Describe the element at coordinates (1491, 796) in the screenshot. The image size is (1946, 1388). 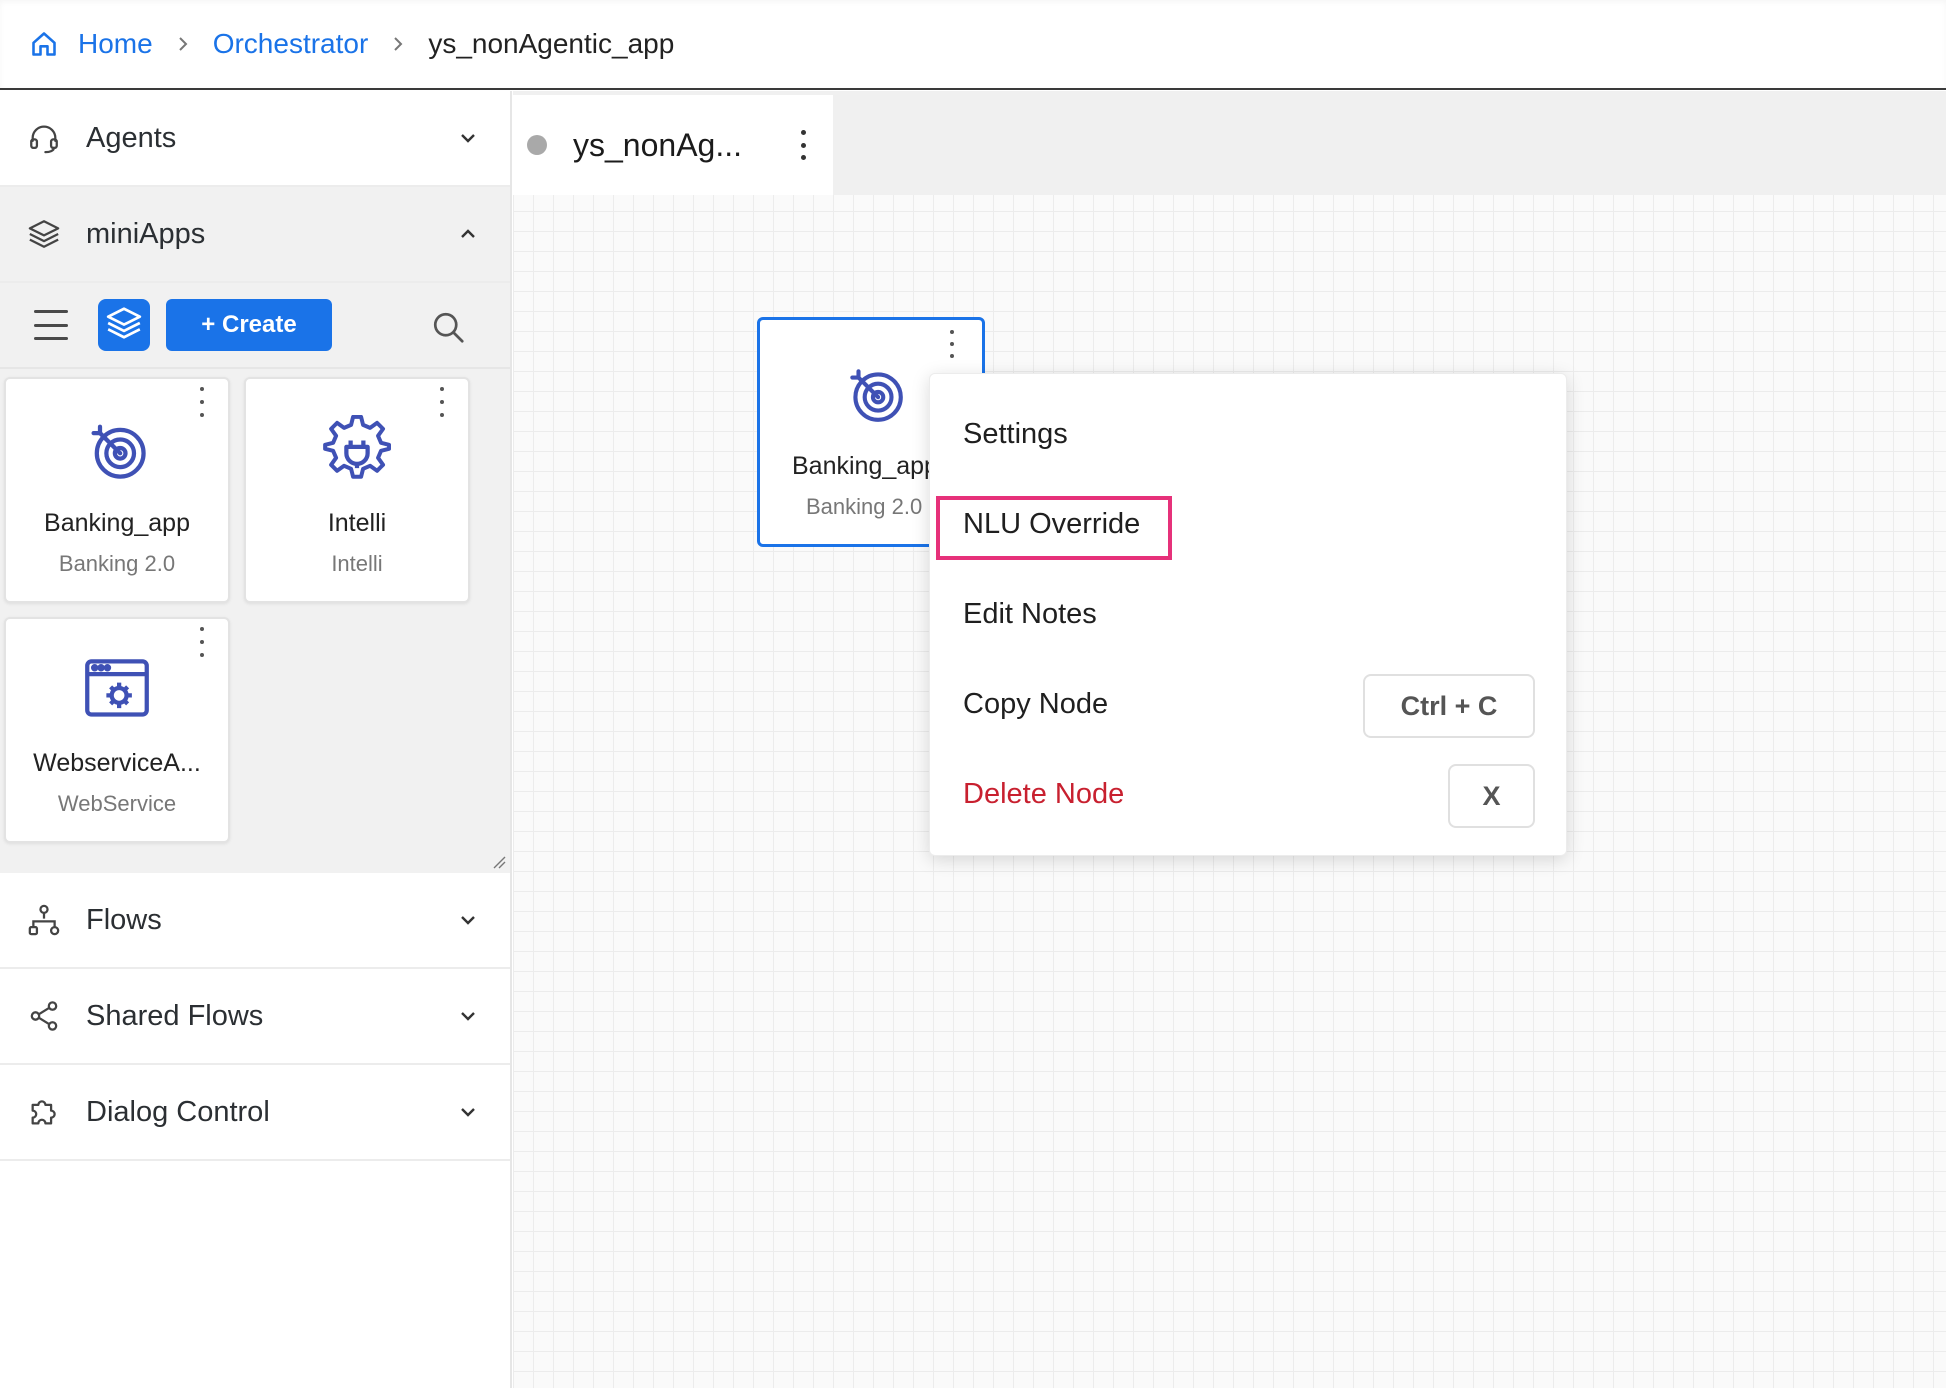
I see `shortcut-delete: X` at that location.